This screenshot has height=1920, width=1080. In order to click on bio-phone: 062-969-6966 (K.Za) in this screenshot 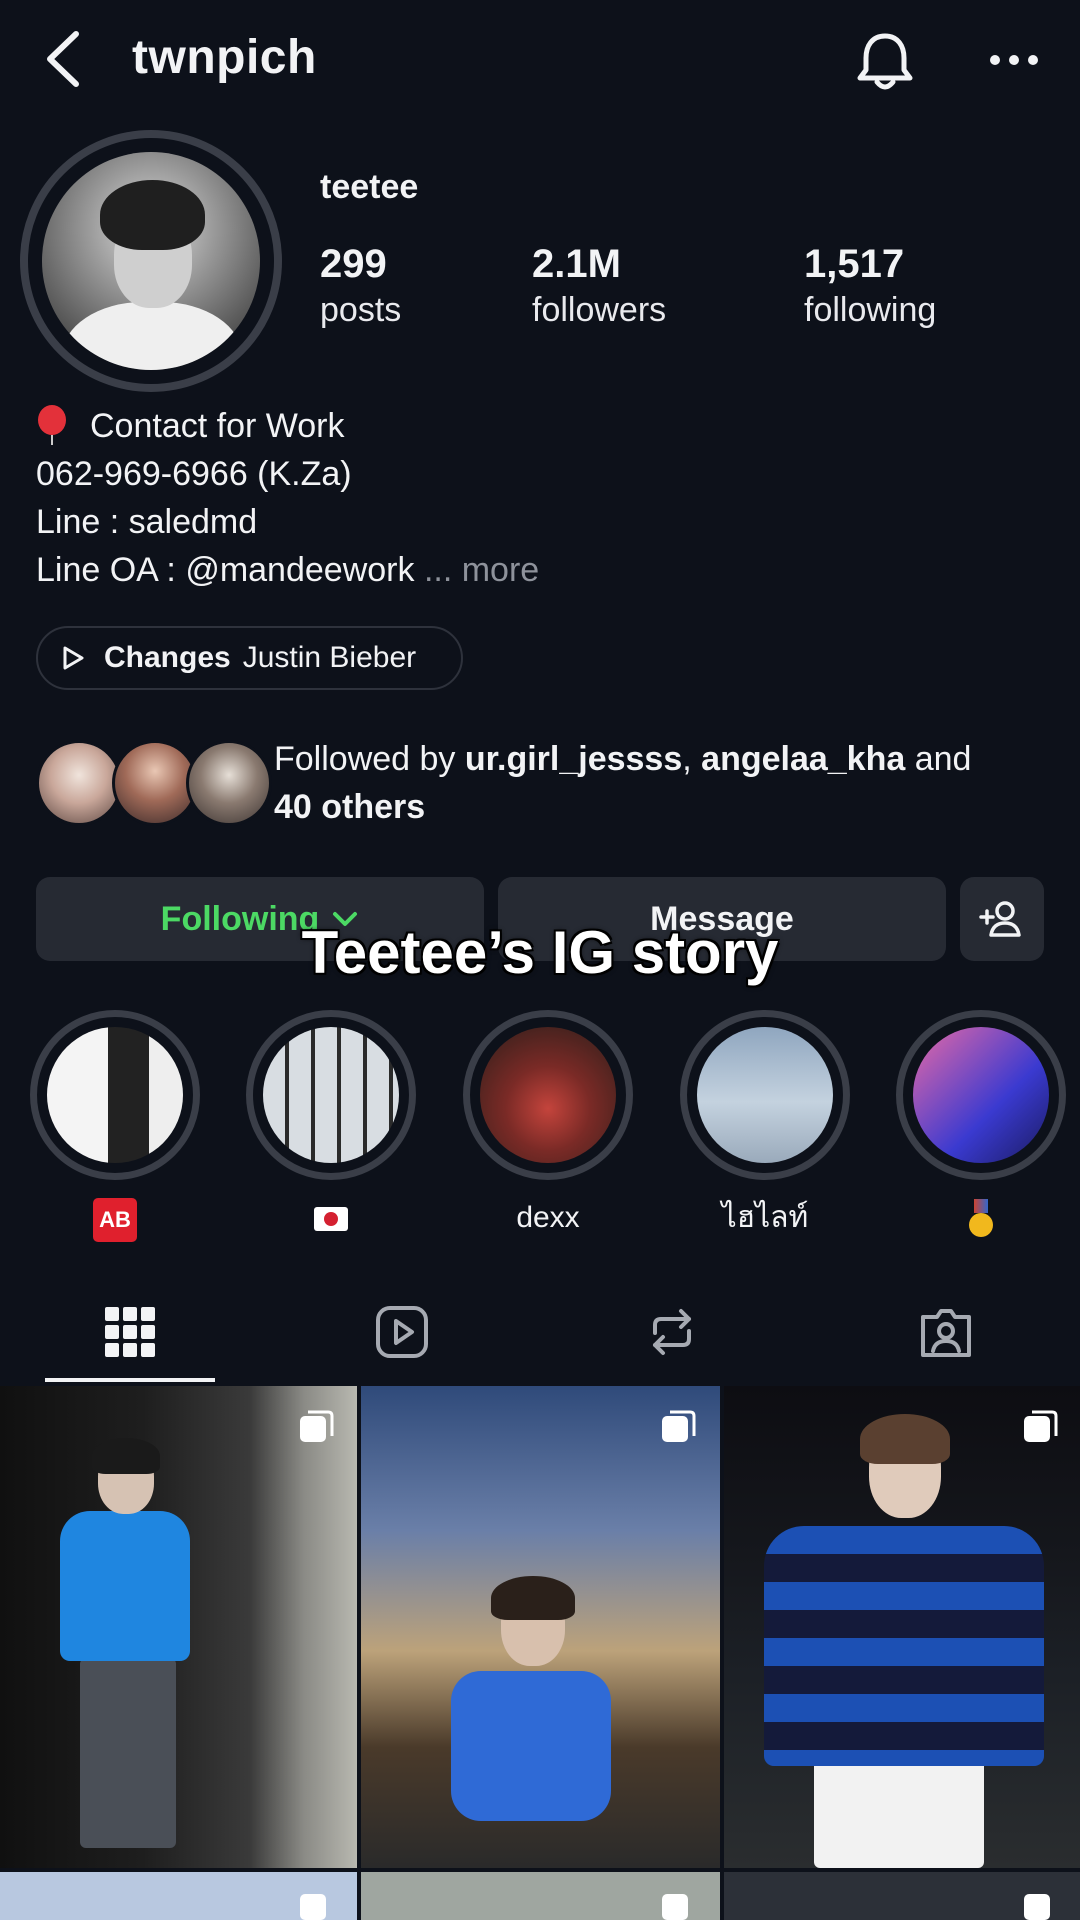, I will do `click(536, 474)`.